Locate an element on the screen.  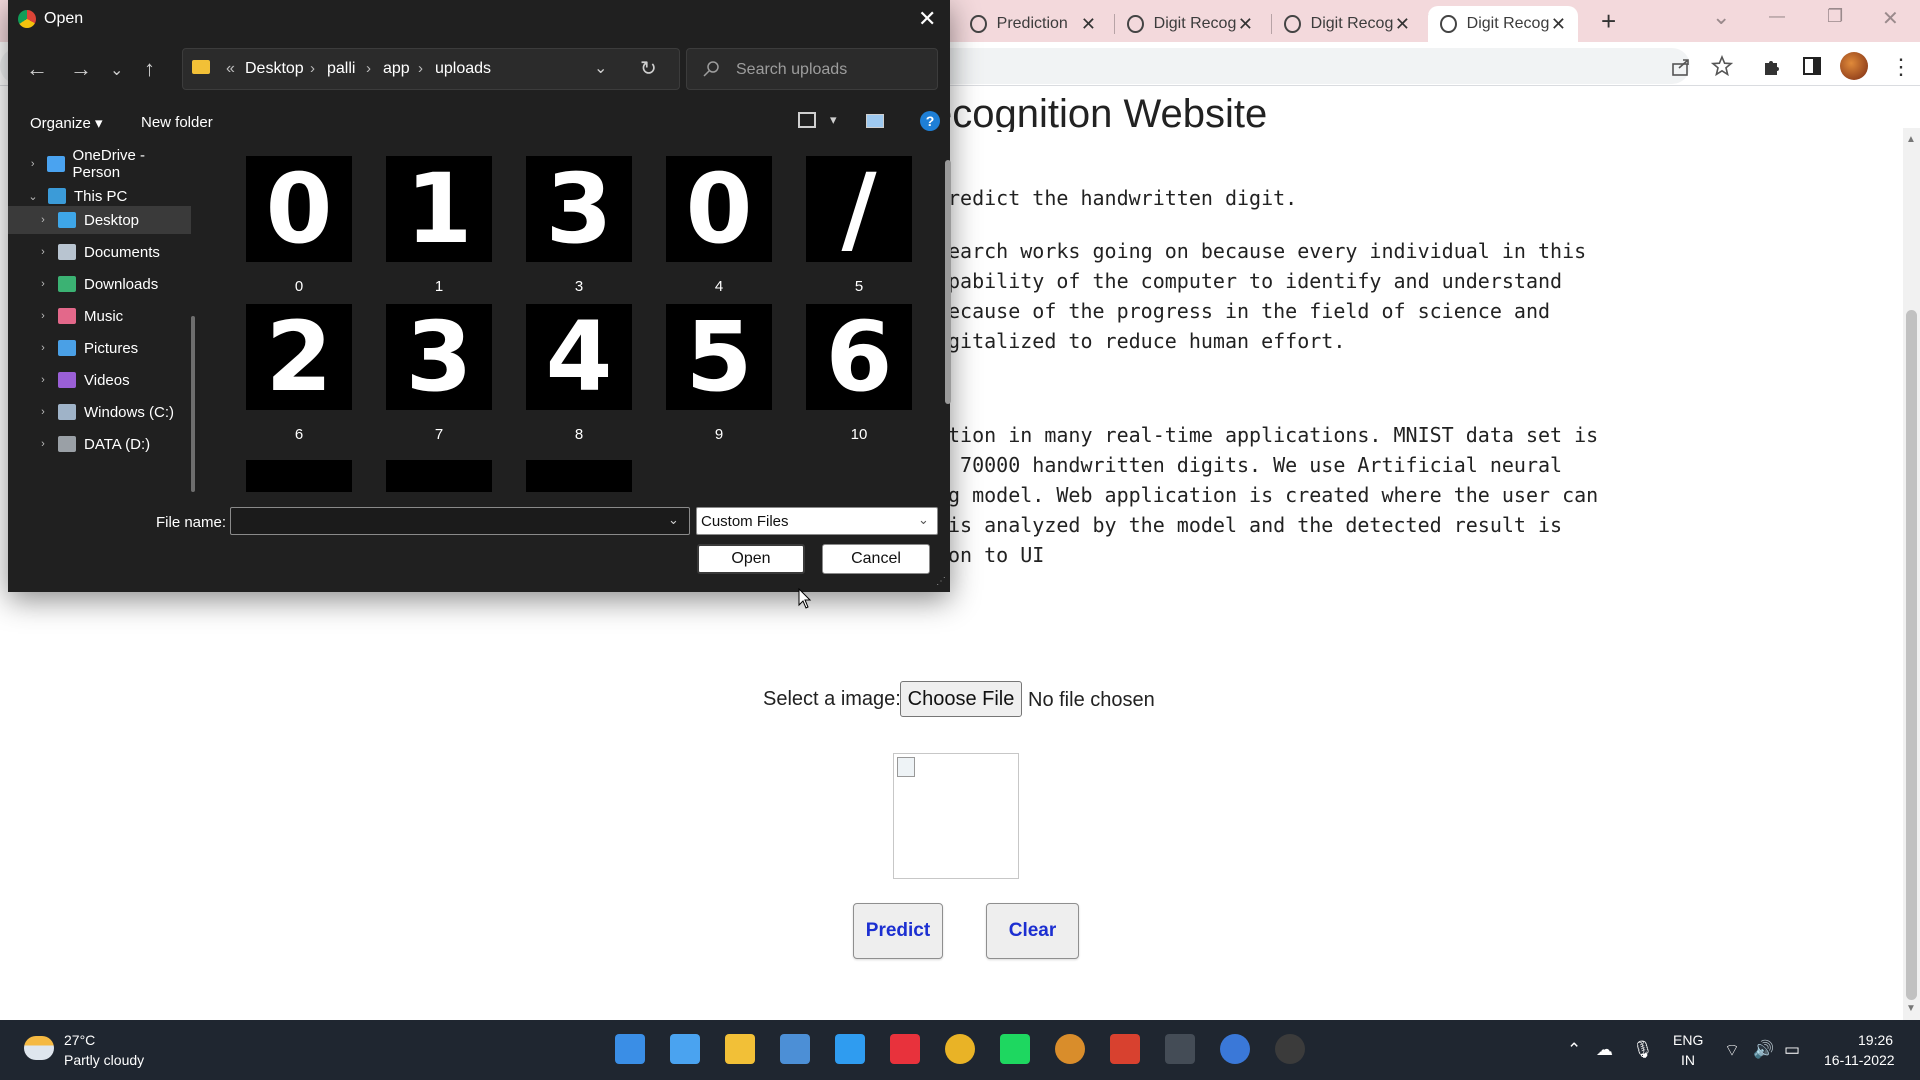
maximize-button: ❐ is located at coordinates (1835, 16).